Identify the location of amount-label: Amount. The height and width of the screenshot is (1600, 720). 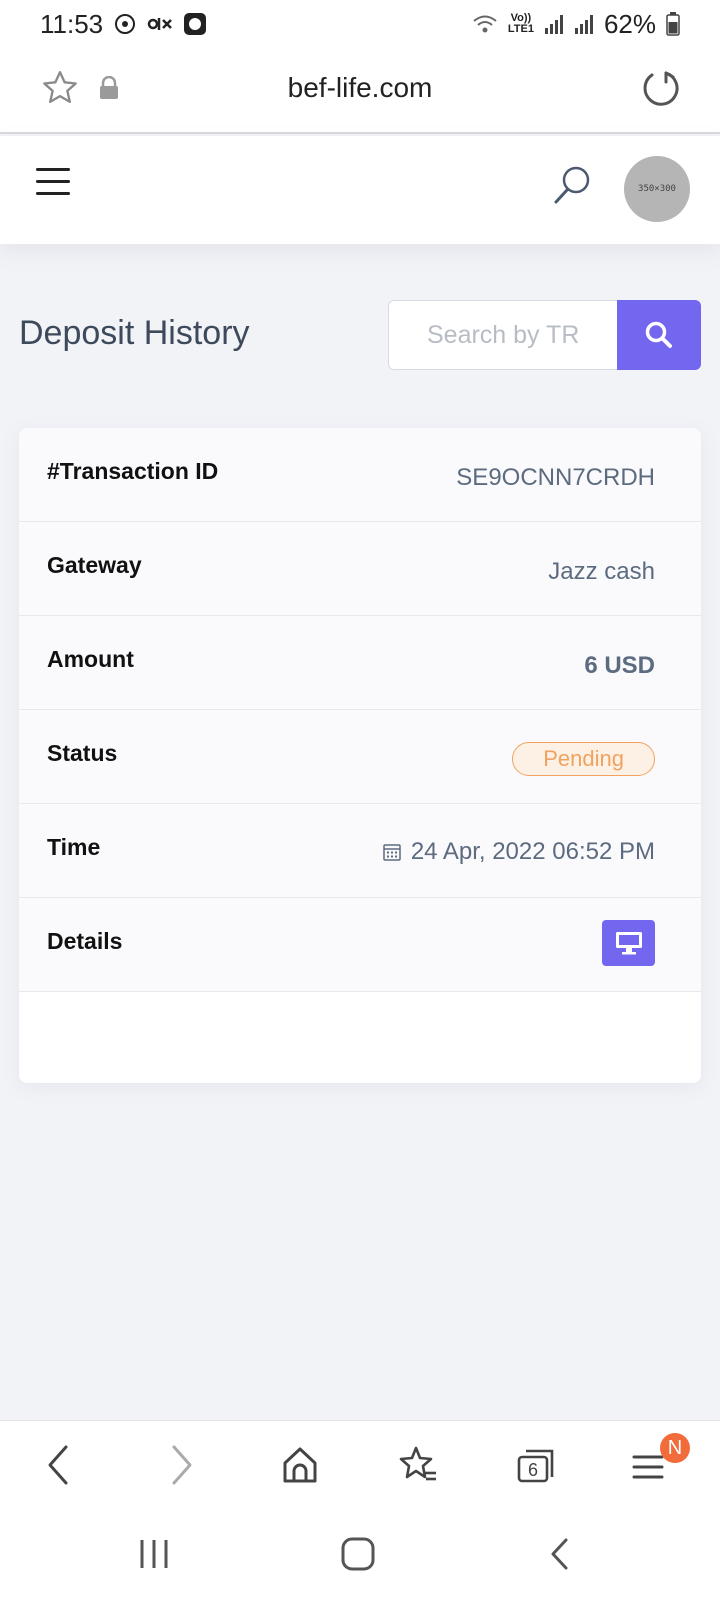
(90, 659).